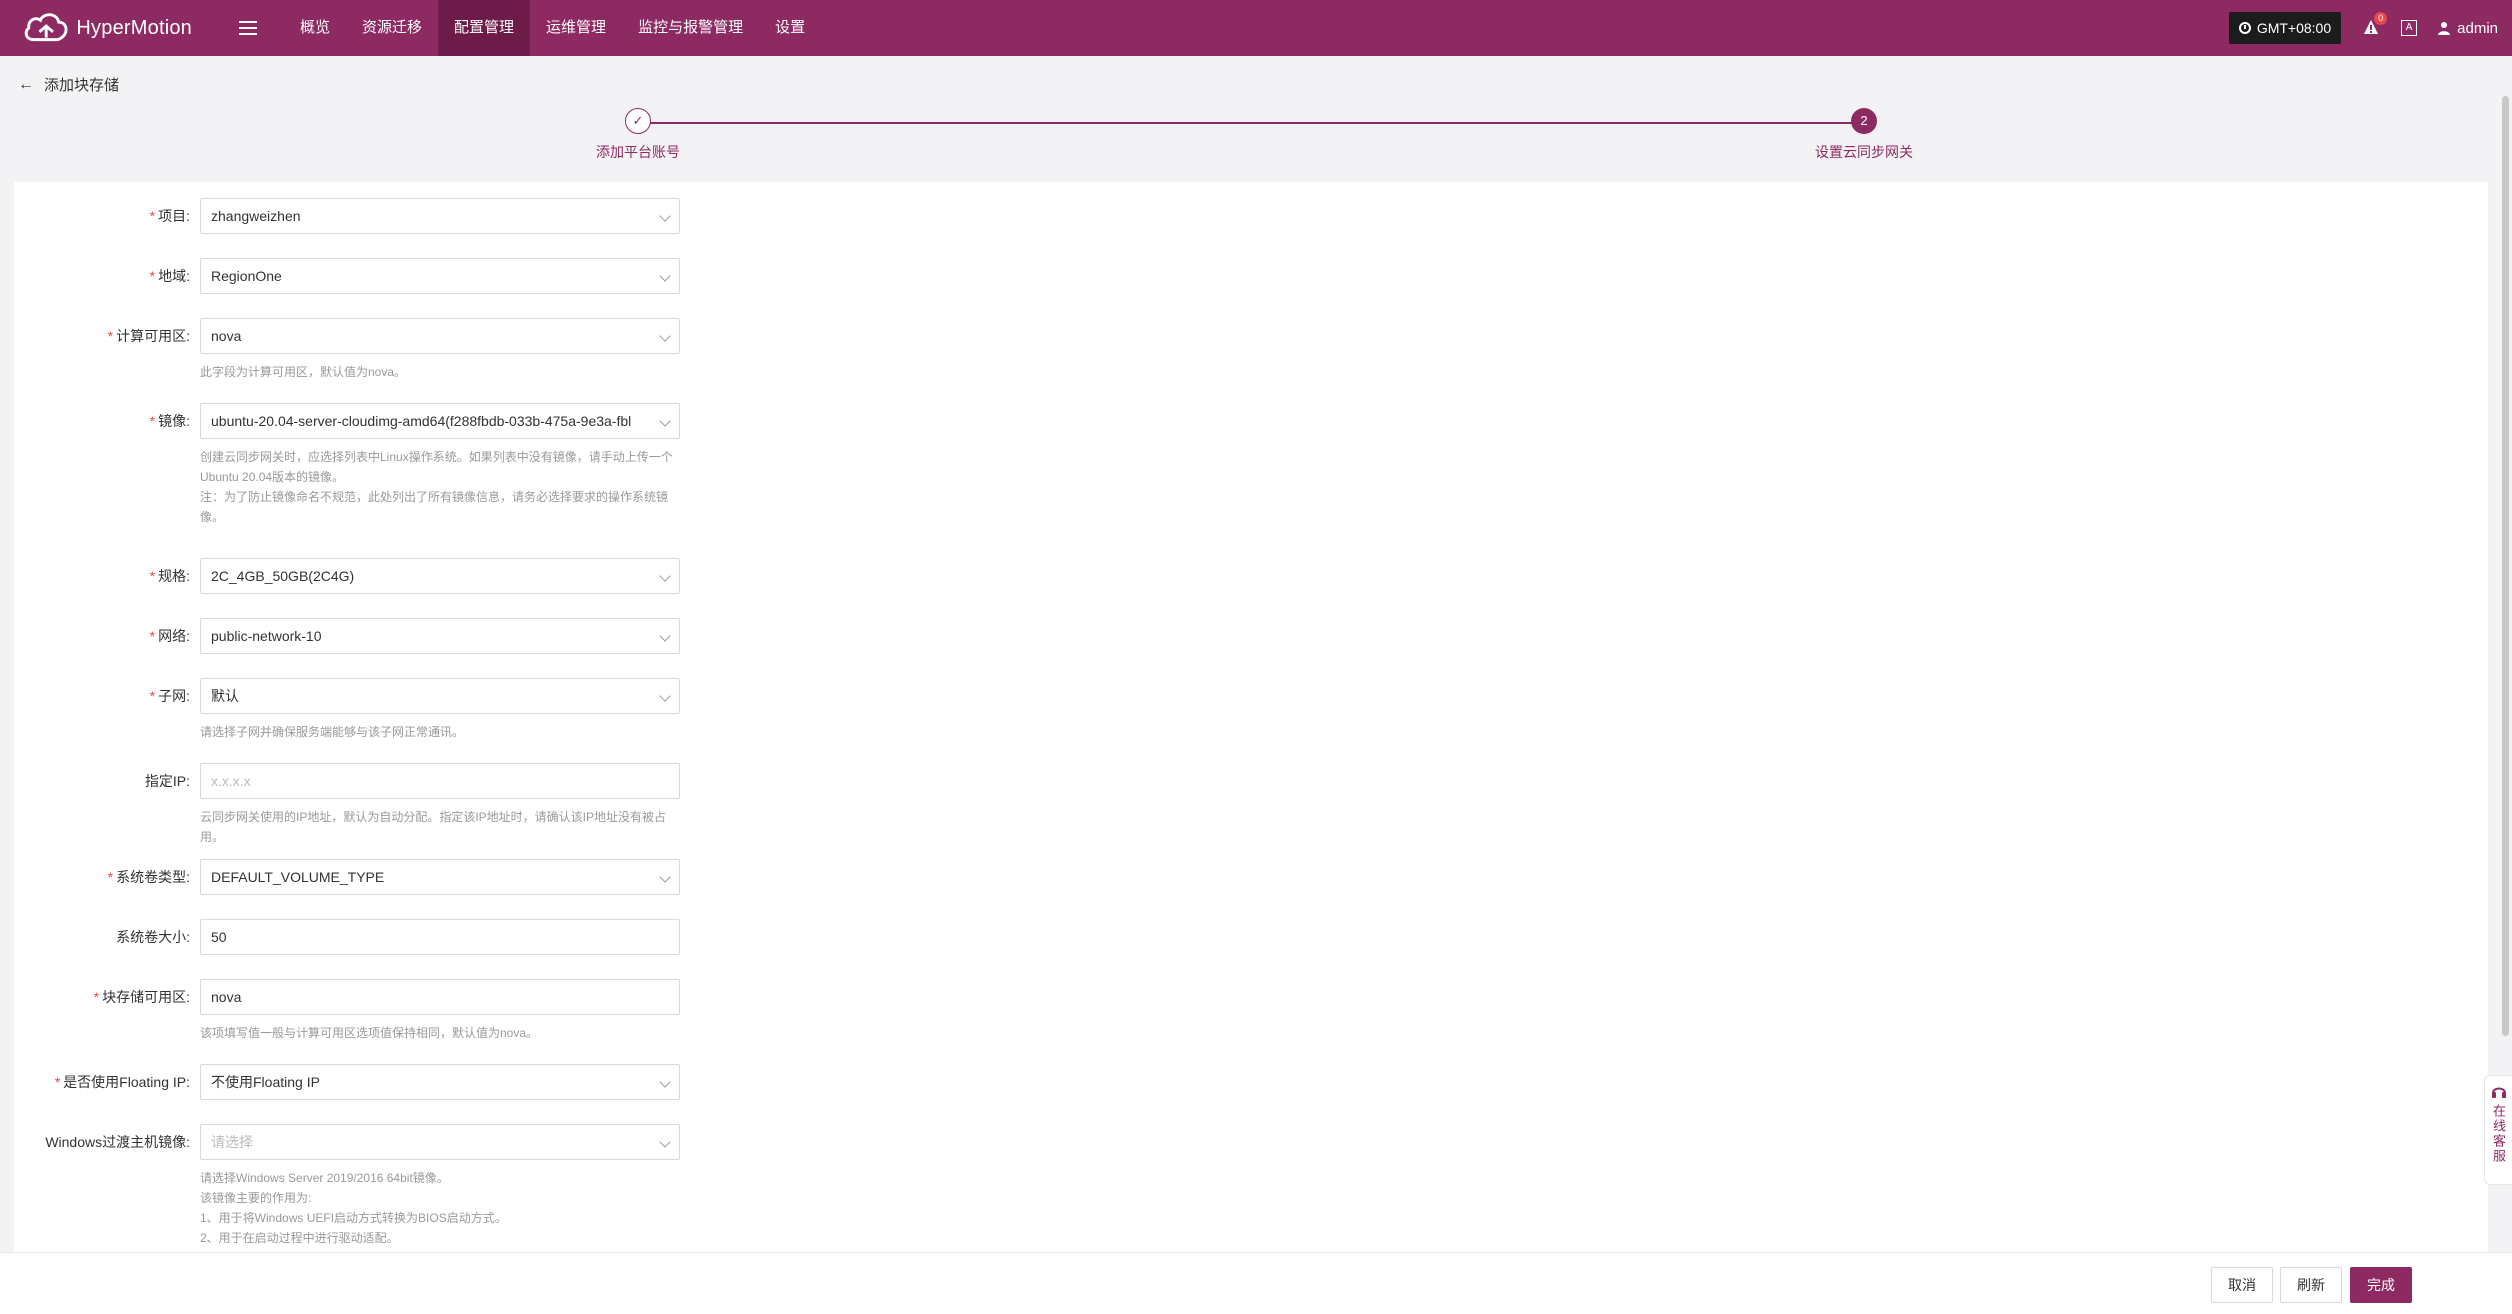 Image resolution: width=2512 pixels, height=1314 pixels. What do you see at coordinates (2294, 28) in the screenshot?
I see `timezone-label: GMT+08:00` at bounding box center [2294, 28].